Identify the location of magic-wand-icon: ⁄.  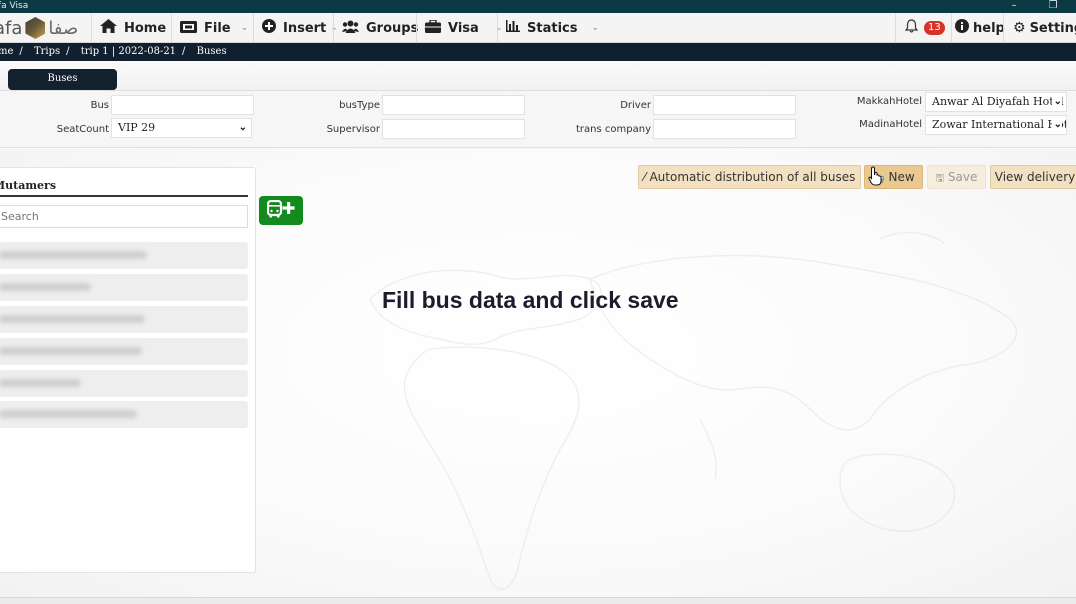
(644, 177).